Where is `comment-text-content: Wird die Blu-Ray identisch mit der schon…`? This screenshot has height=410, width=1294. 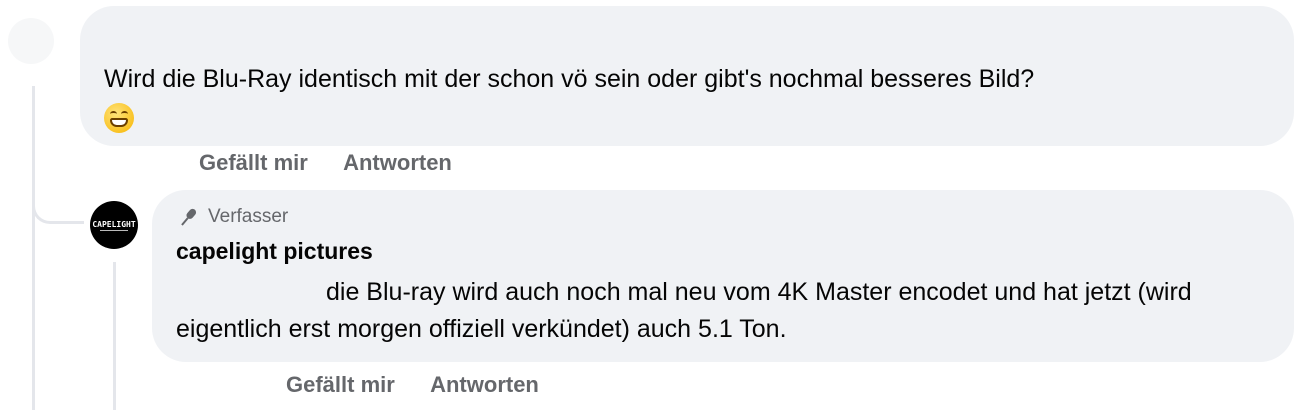
comment-text-content: Wird die Blu-Ray identisch mit der schon… is located at coordinates (569, 79).